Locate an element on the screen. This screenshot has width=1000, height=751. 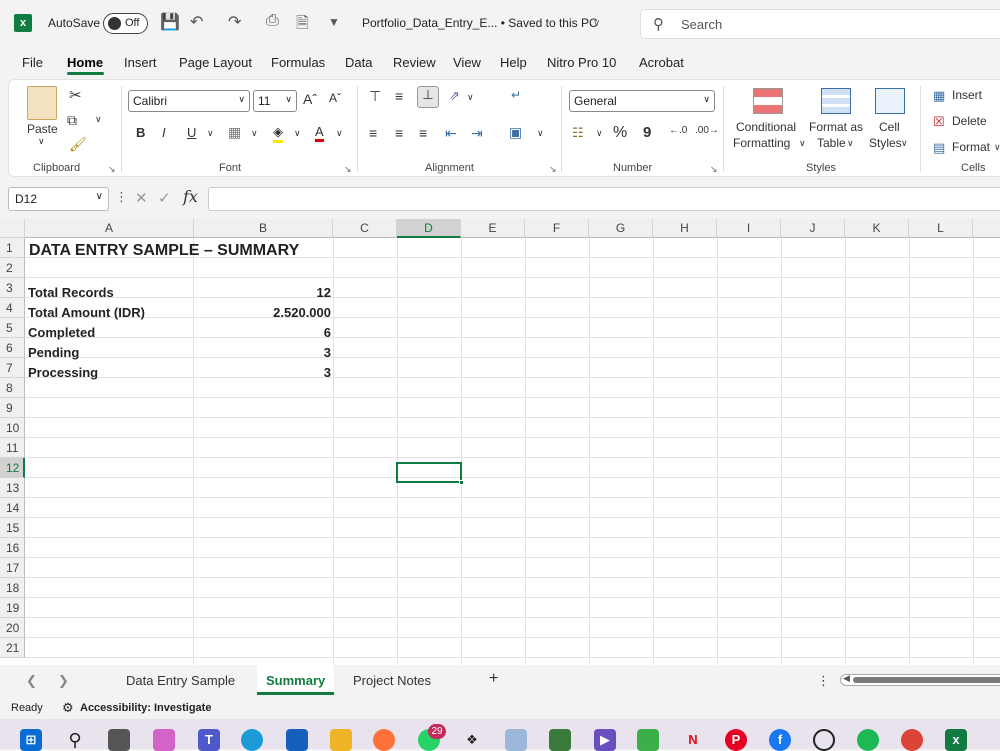
enter-icon: ✓ is located at coordinates (164, 198).